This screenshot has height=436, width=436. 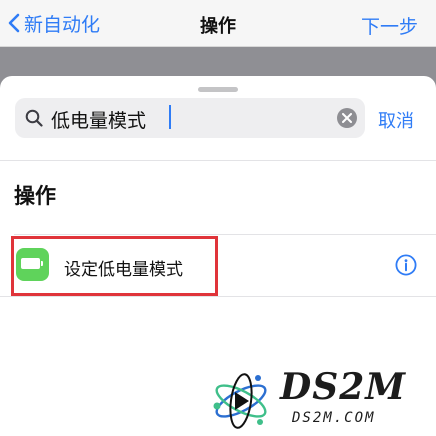 I want to click on text-caret, so click(x=170, y=117).